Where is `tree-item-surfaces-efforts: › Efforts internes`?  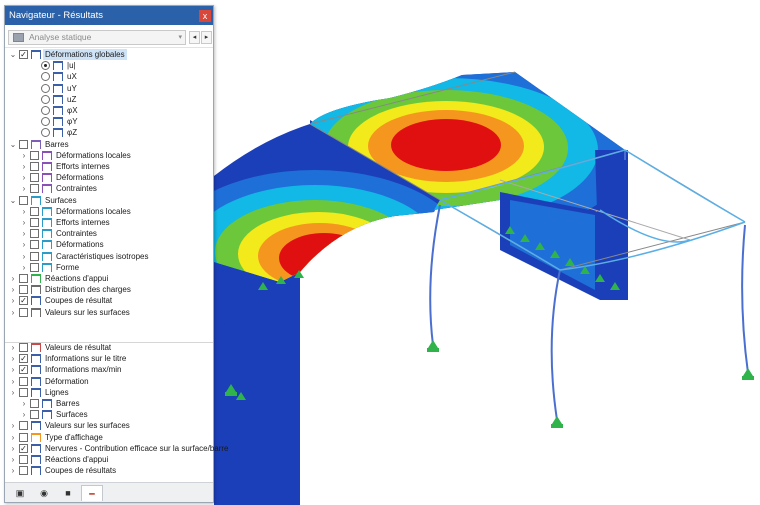 tree-item-surfaces-efforts: › Efforts internes is located at coordinates (109, 222).